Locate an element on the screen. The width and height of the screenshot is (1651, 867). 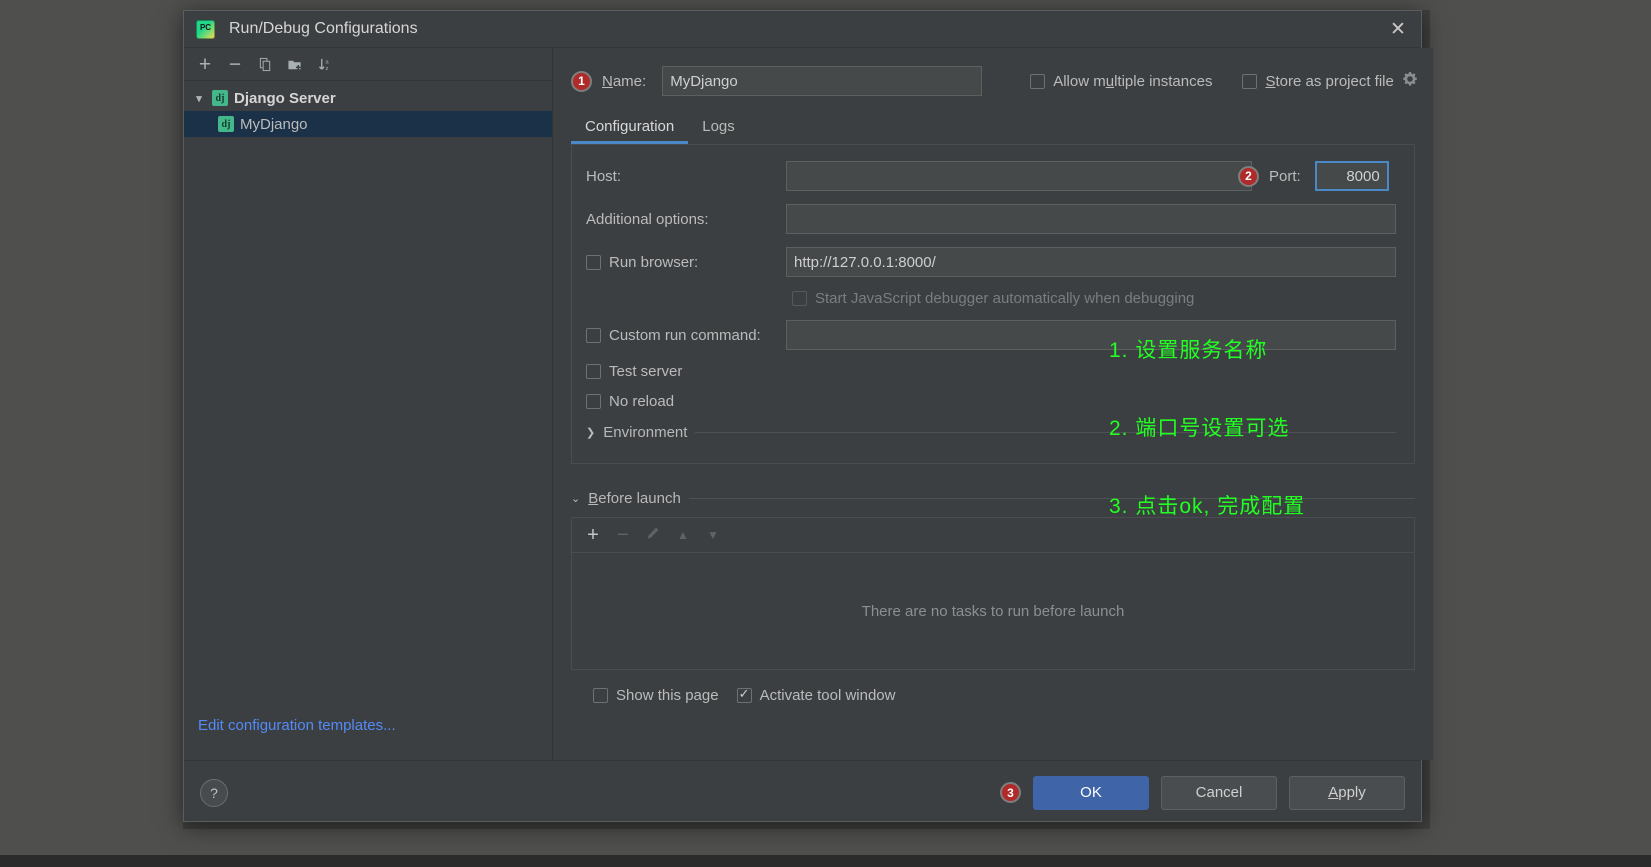
annotation-marker-1: 1 is located at coordinates (581, 81).